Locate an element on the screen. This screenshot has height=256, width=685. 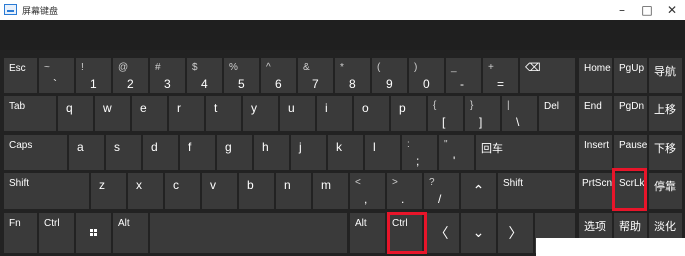
key-pgup: PgUp is located at coordinates (630, 75).